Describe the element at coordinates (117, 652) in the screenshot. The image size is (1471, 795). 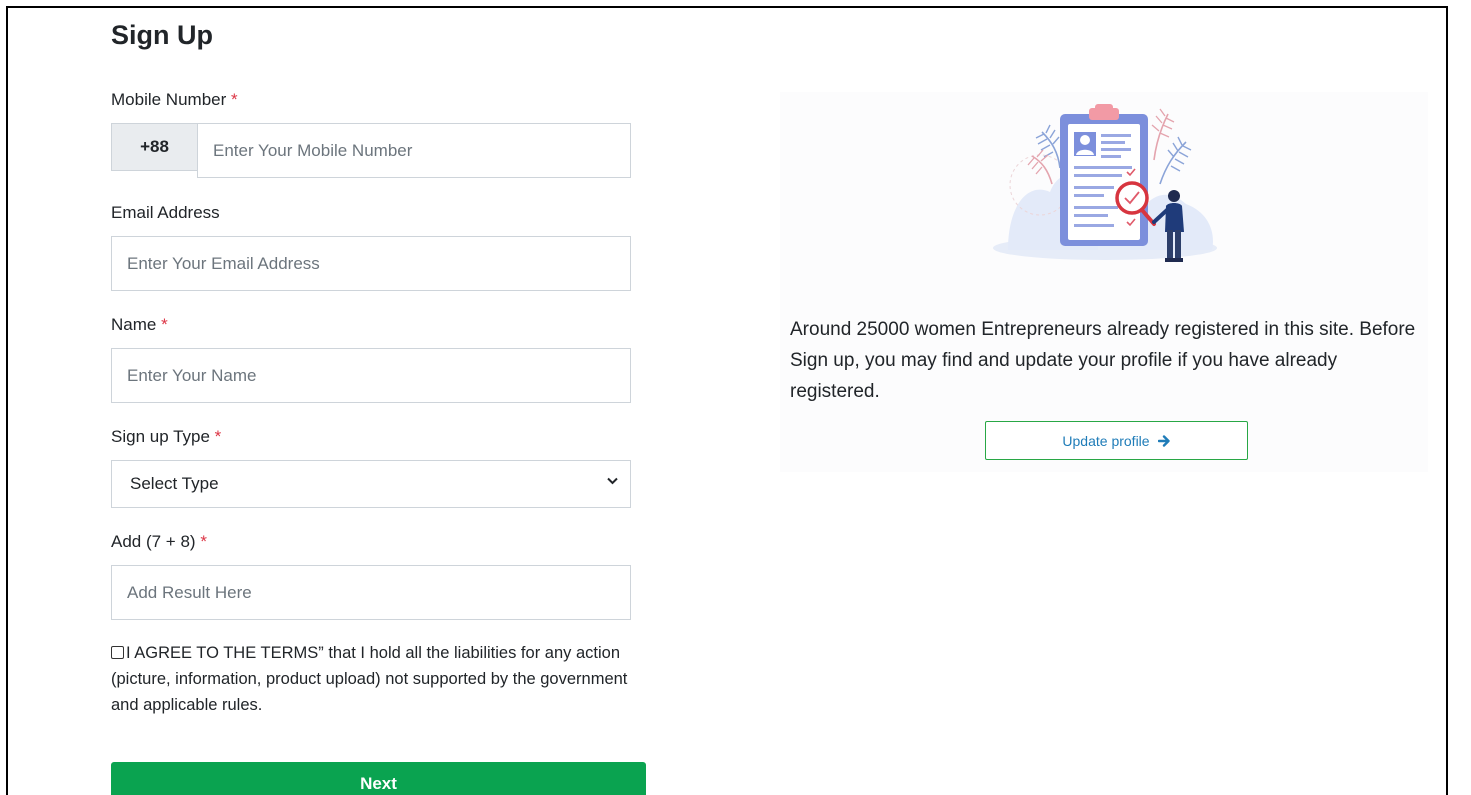
I see `terms-checkbox` at that location.